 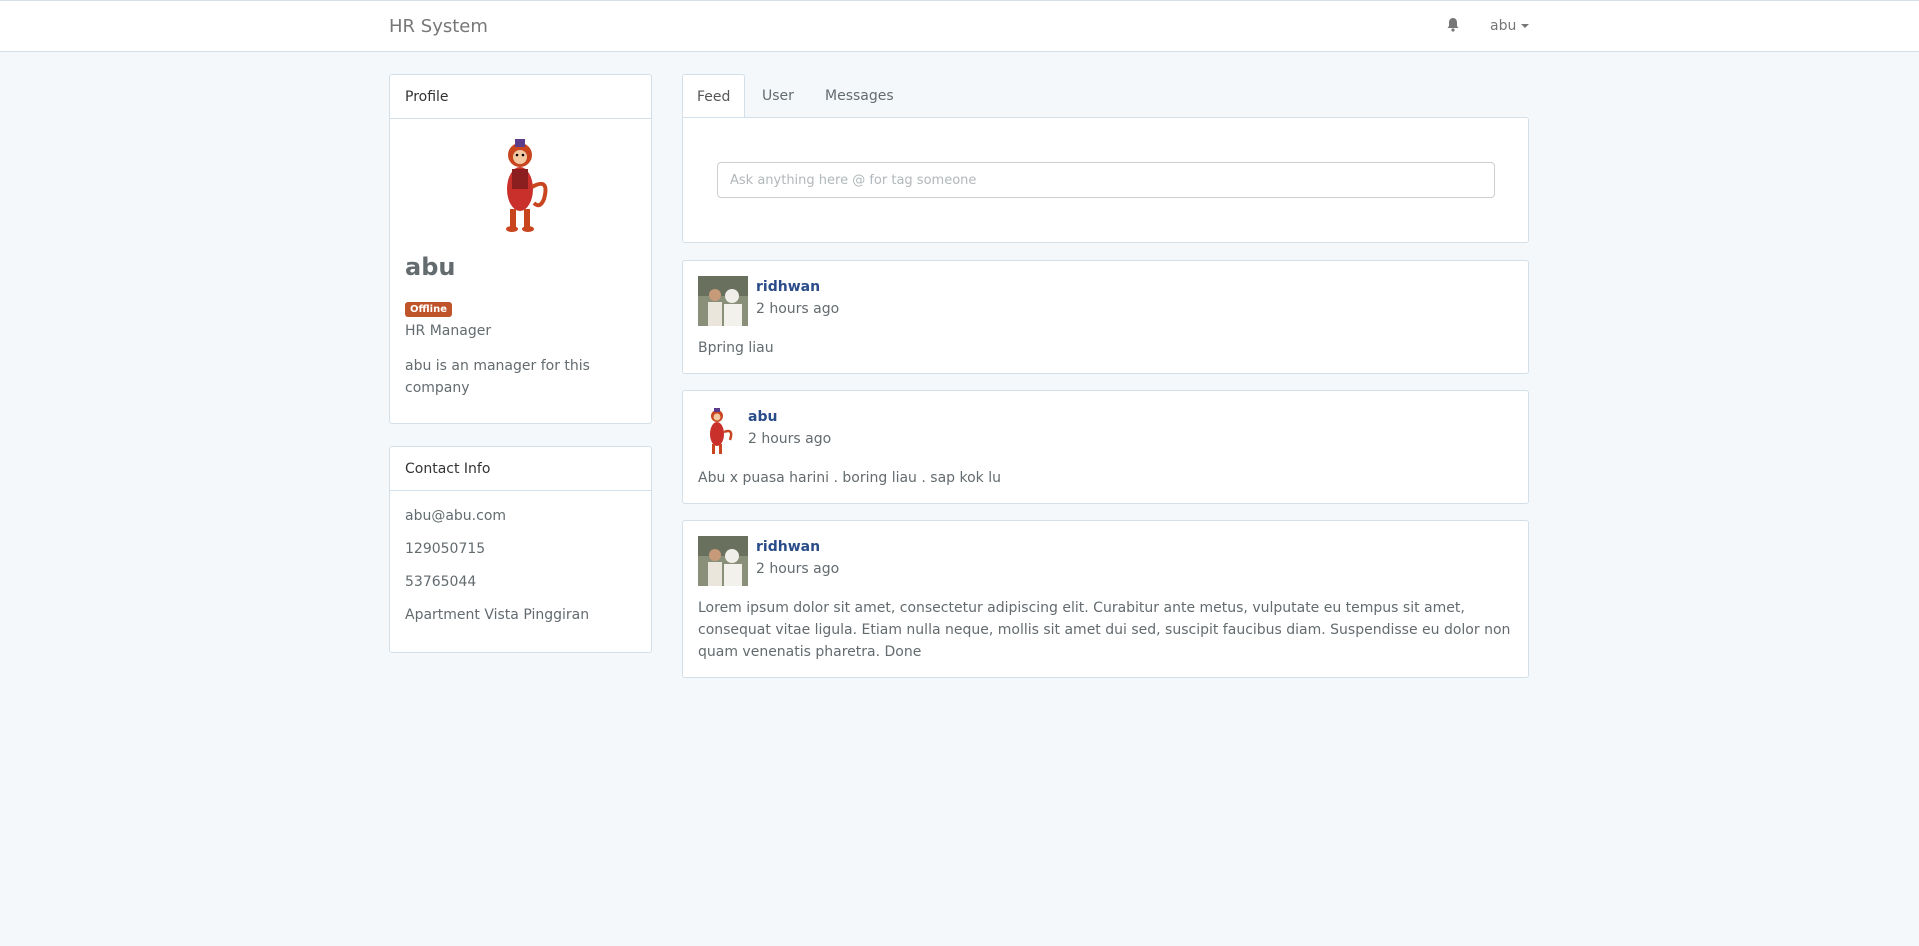 What do you see at coordinates (1503, 26) in the screenshot?
I see `user-dropdown-label: abu` at bounding box center [1503, 26].